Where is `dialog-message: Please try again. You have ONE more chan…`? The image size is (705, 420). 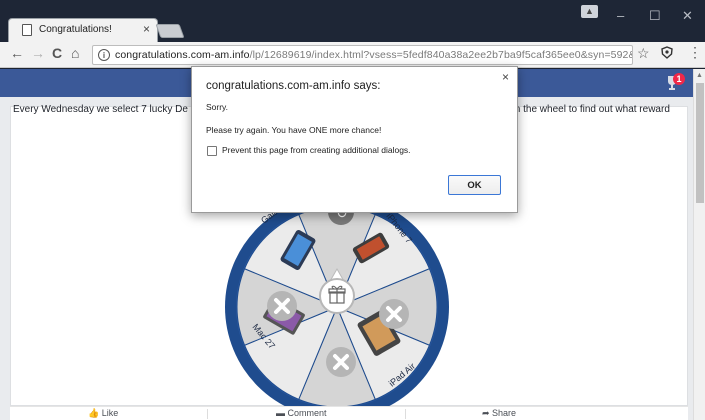 dialog-message: Please try again. You have ONE more chan… is located at coordinates (294, 130).